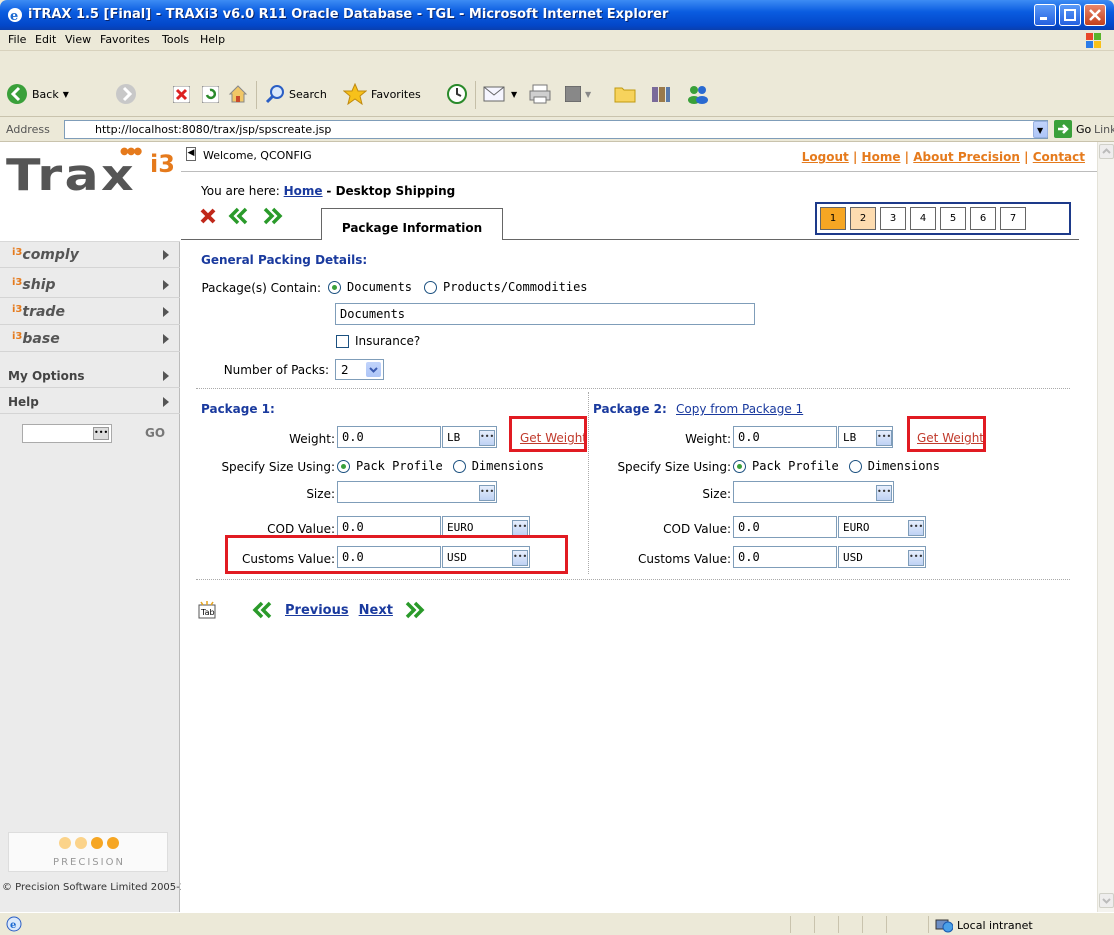  Describe the element at coordinates (412, 224) in the screenshot. I see `tab-package-information: Package Information` at that location.